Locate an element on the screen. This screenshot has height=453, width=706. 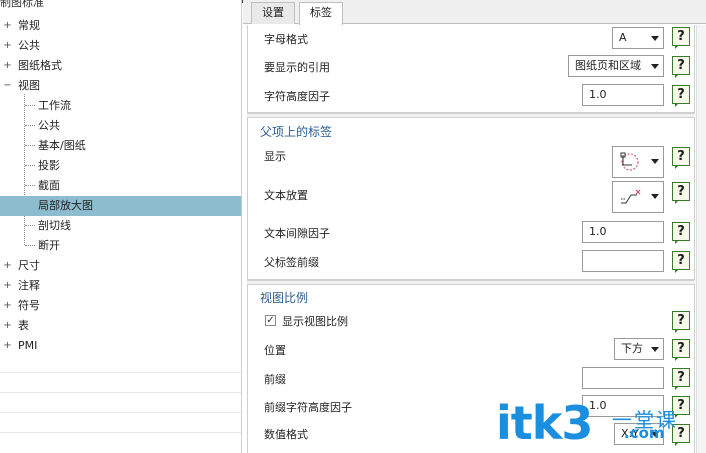
position-dropdown: 下方 is located at coordinates (639, 349).